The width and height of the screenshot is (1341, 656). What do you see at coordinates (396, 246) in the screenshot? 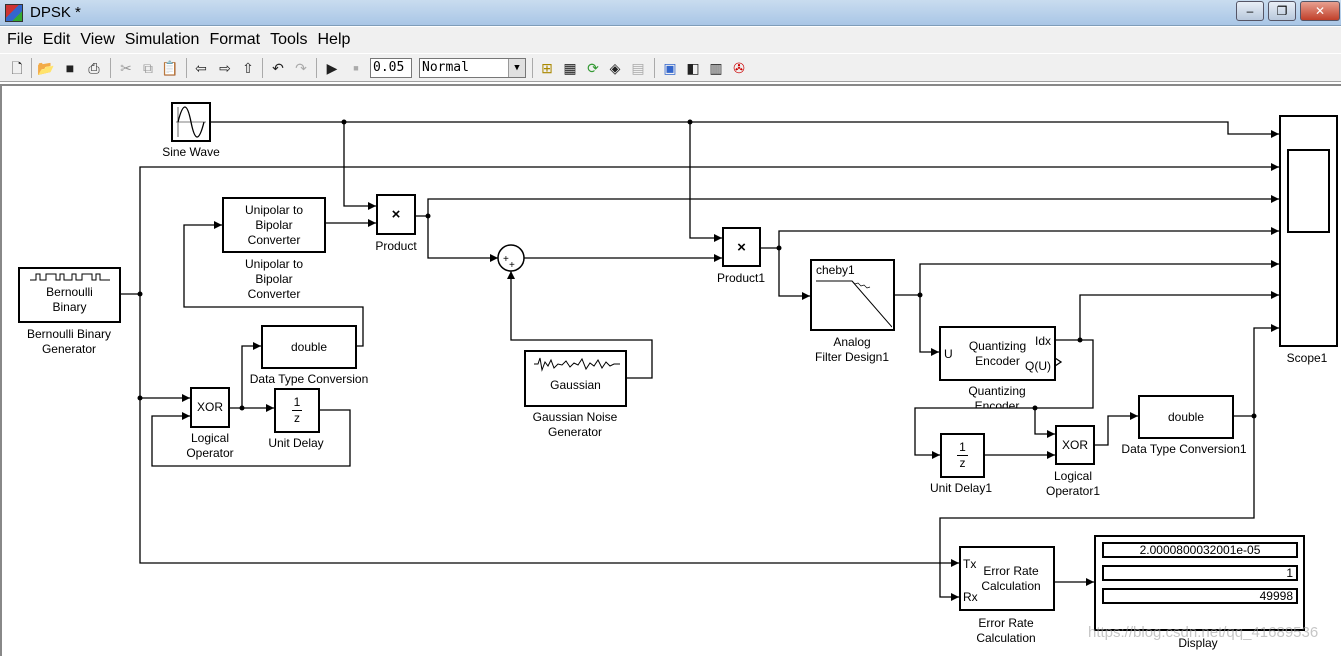
I see `block-label: Product` at bounding box center [396, 246].